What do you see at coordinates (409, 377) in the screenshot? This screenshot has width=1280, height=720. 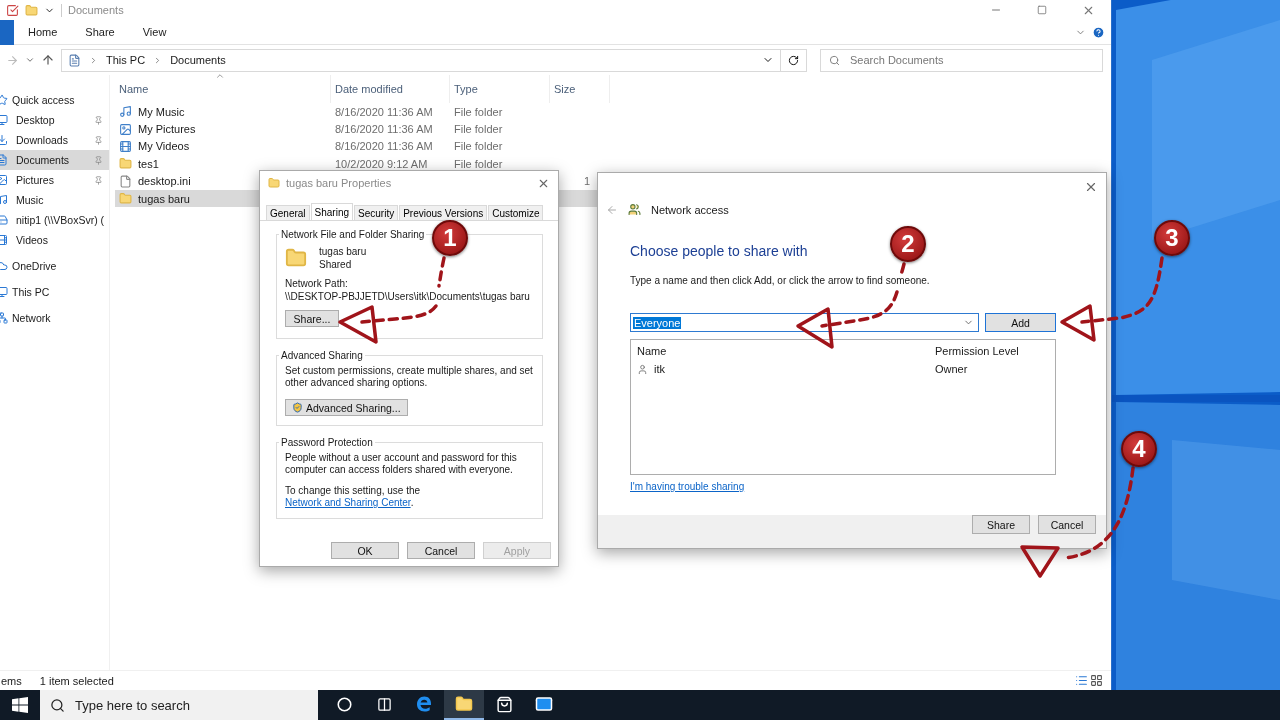 I see `description: Set custom permissions, create multiple shares, and set other advanced sharing options.` at bounding box center [409, 377].